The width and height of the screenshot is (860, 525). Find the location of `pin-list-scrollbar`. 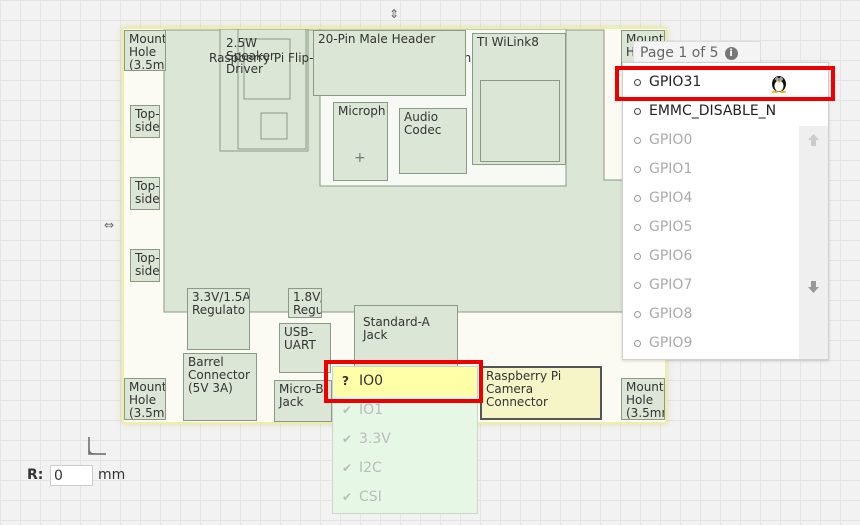

pin-list-scrollbar is located at coordinates (813, 242).